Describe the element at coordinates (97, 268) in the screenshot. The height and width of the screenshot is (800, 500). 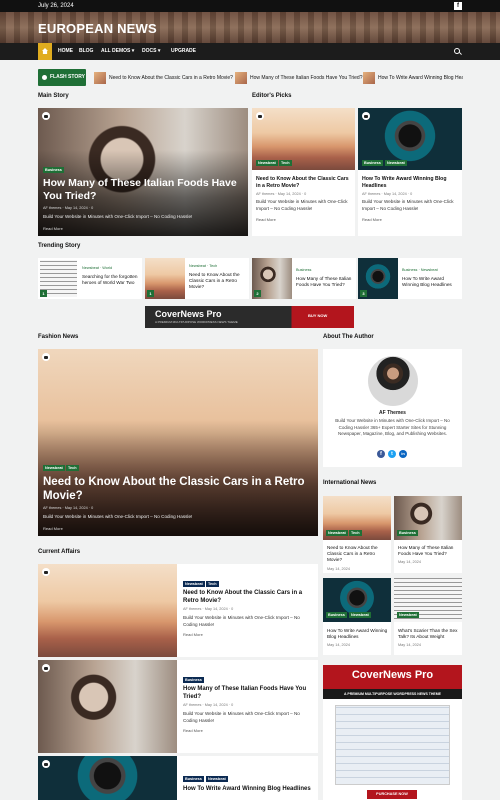
I see `trending-categories: Newsbeat · World` at that location.